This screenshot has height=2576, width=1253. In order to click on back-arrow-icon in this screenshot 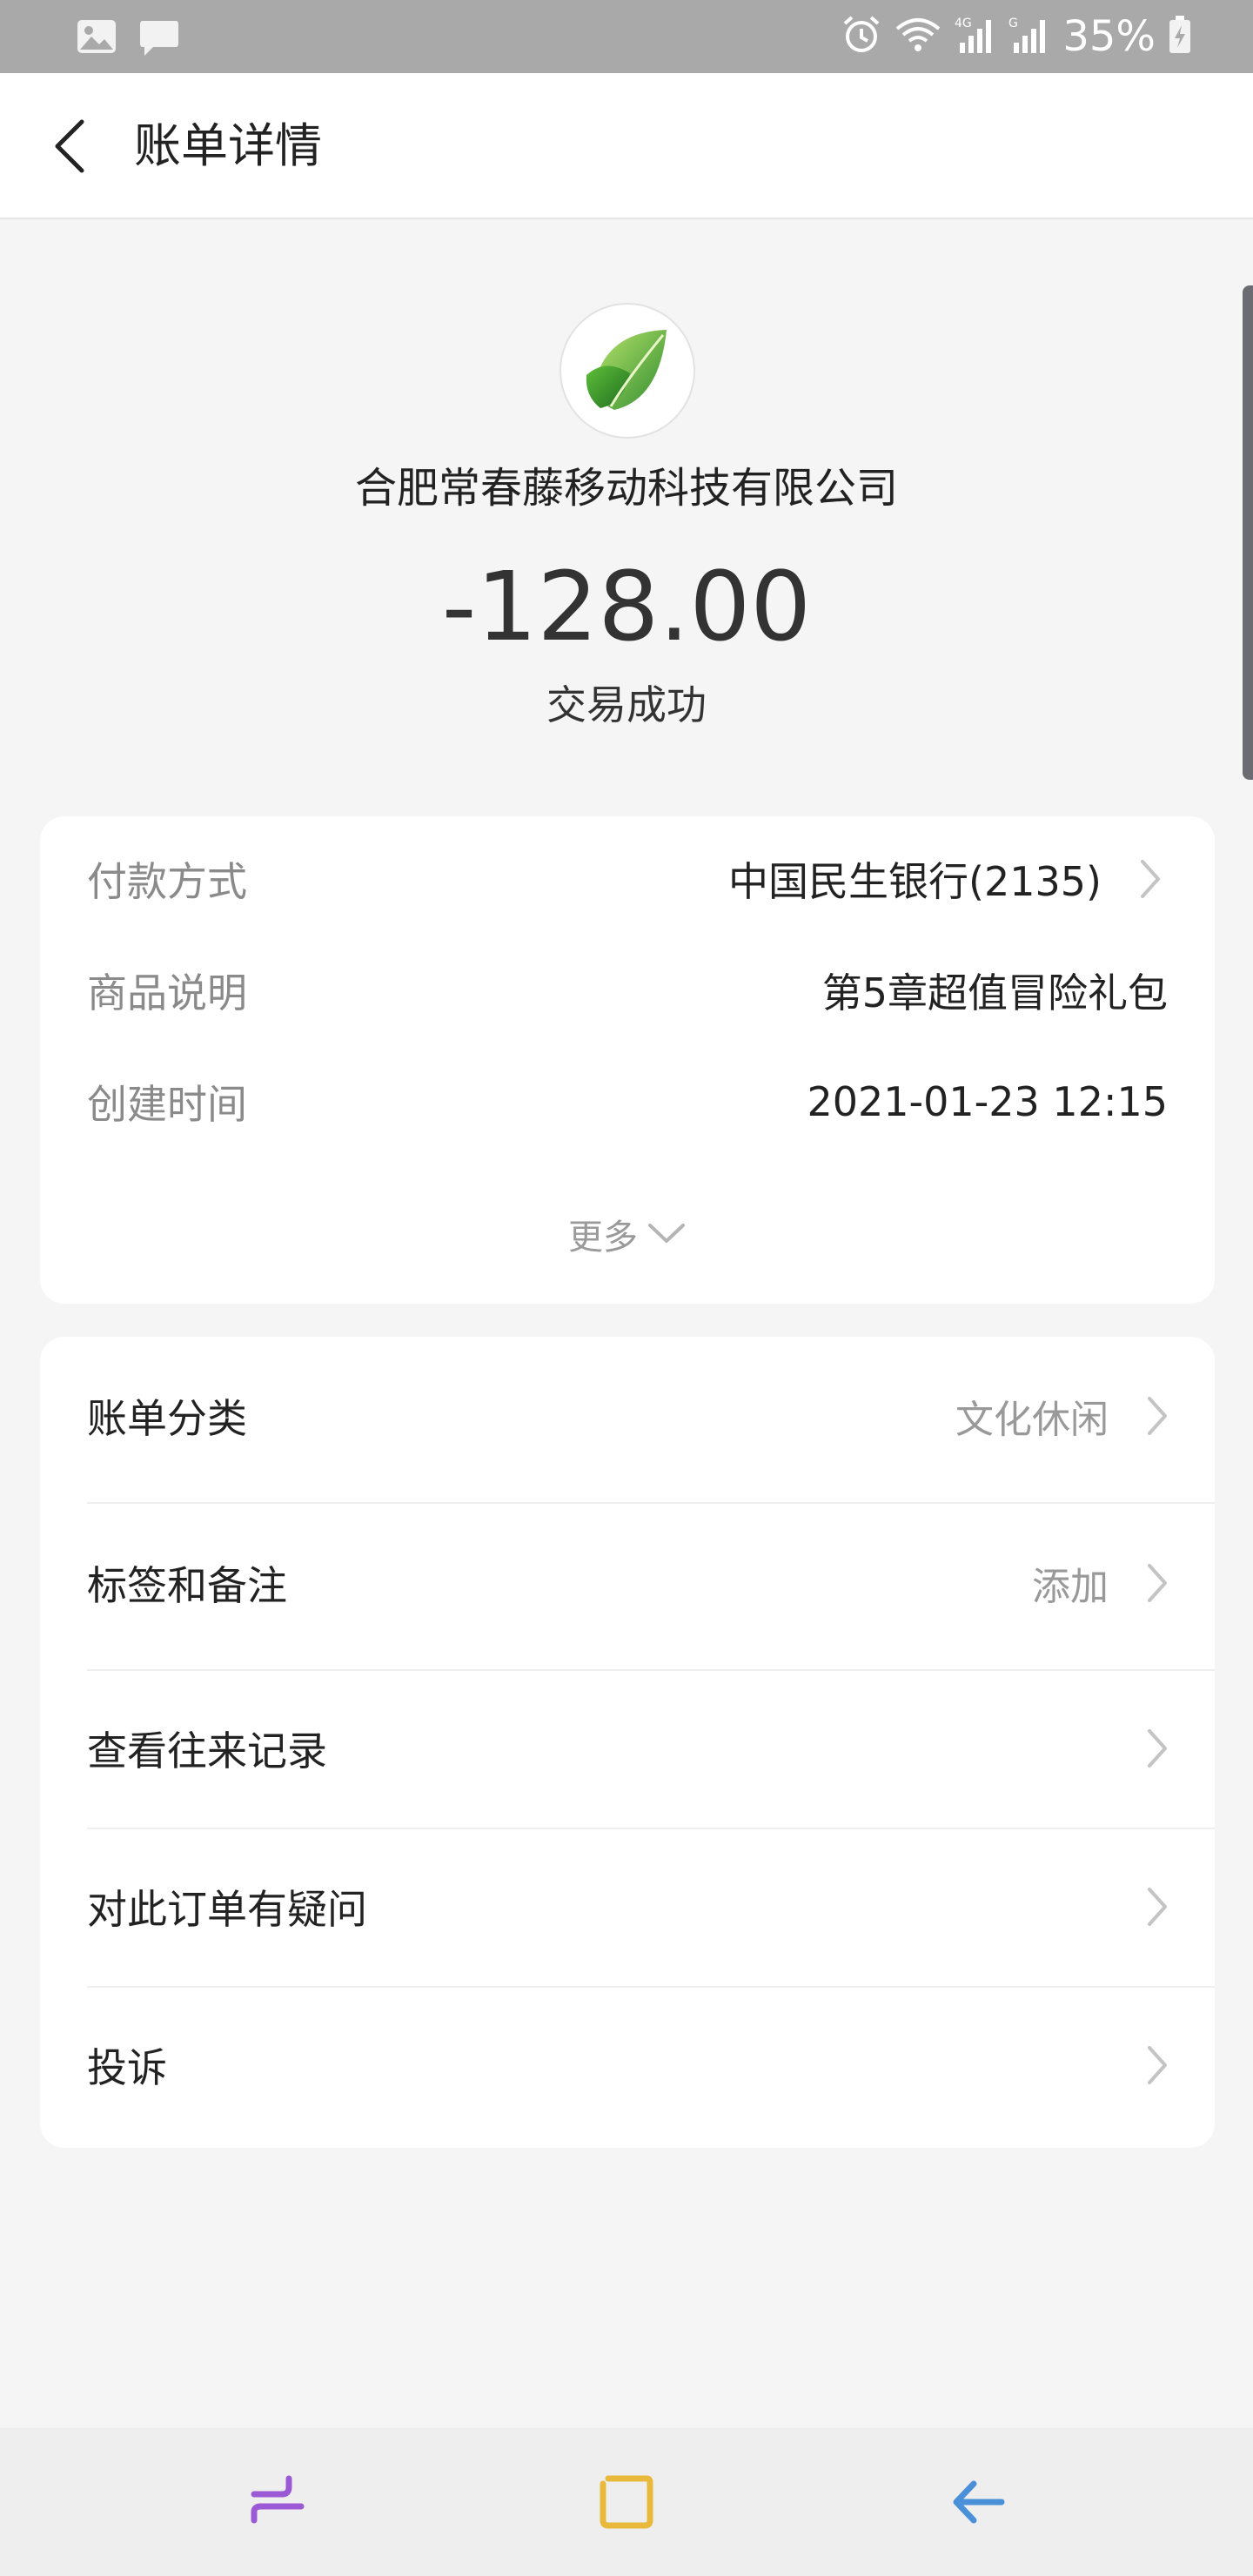, I will do `click(69, 146)`.